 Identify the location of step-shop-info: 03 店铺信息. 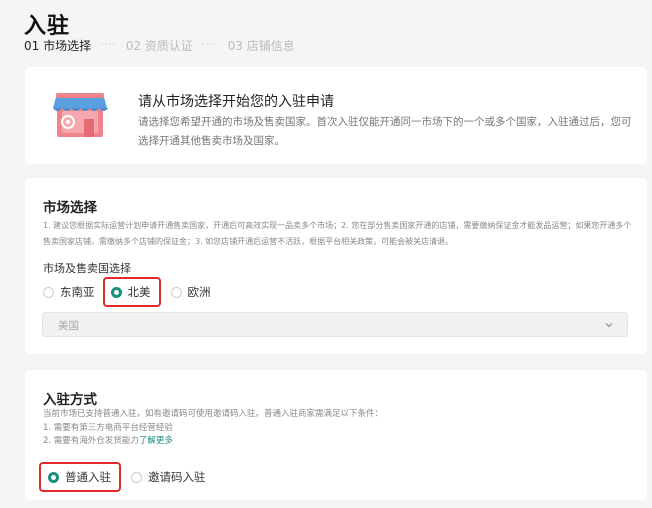
(261, 45).